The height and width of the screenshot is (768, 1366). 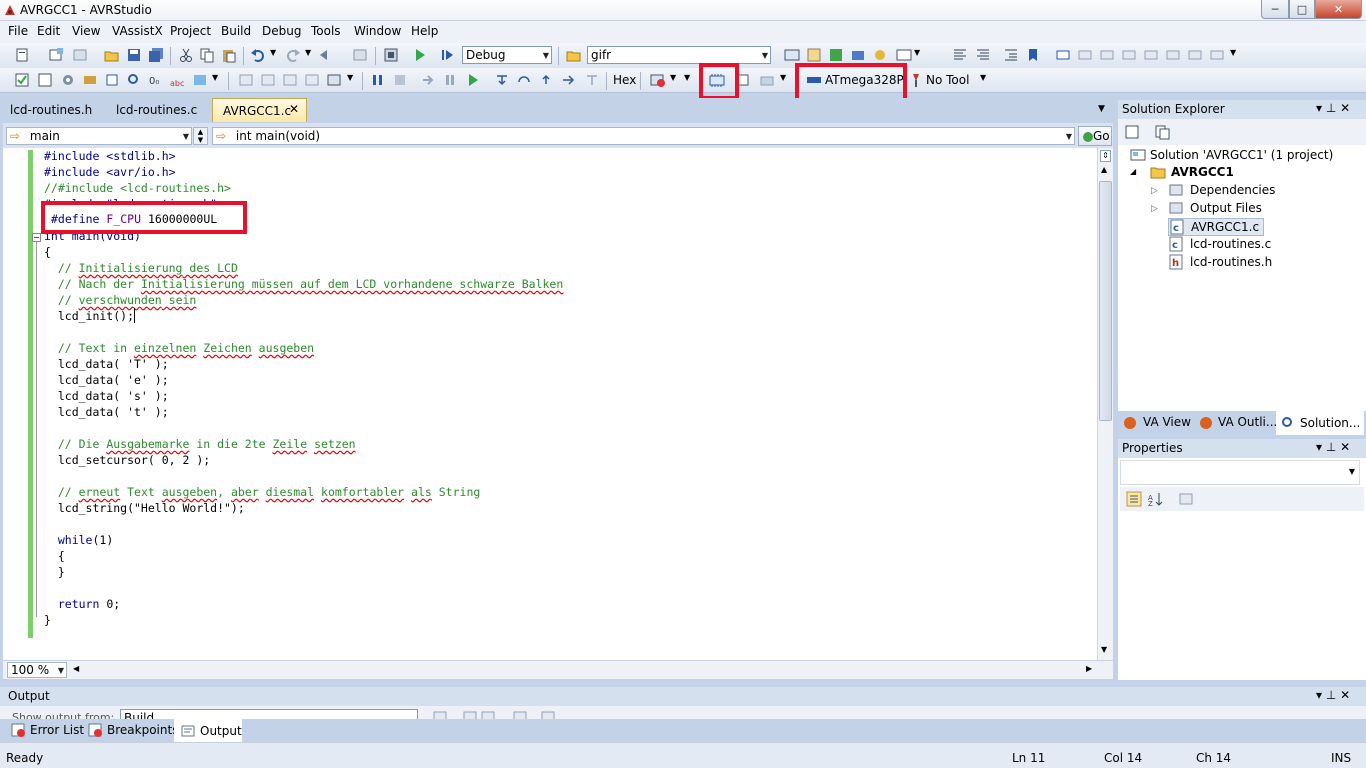 I want to click on tab-breakpoints: Breakpoints, so click(x=132, y=730).